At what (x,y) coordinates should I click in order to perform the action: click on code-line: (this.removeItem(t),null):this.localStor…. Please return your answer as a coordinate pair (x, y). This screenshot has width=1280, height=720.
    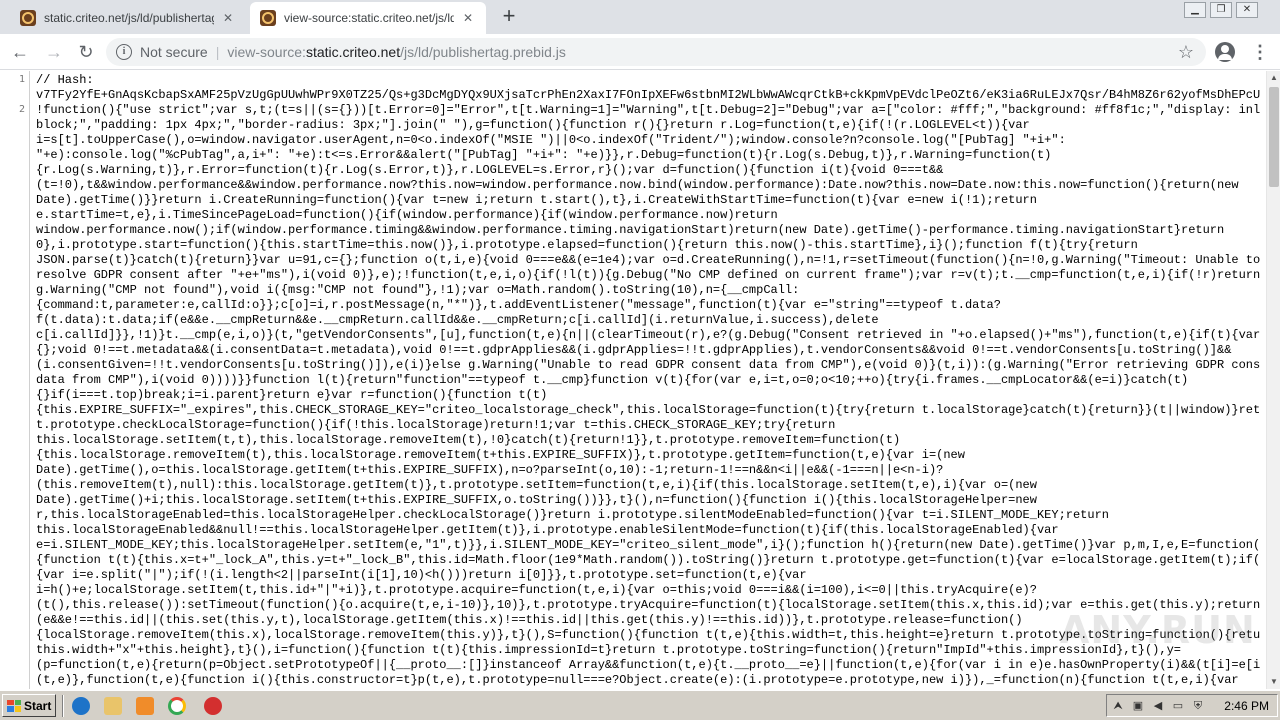
    Looking at the image, I should click on (536, 485).